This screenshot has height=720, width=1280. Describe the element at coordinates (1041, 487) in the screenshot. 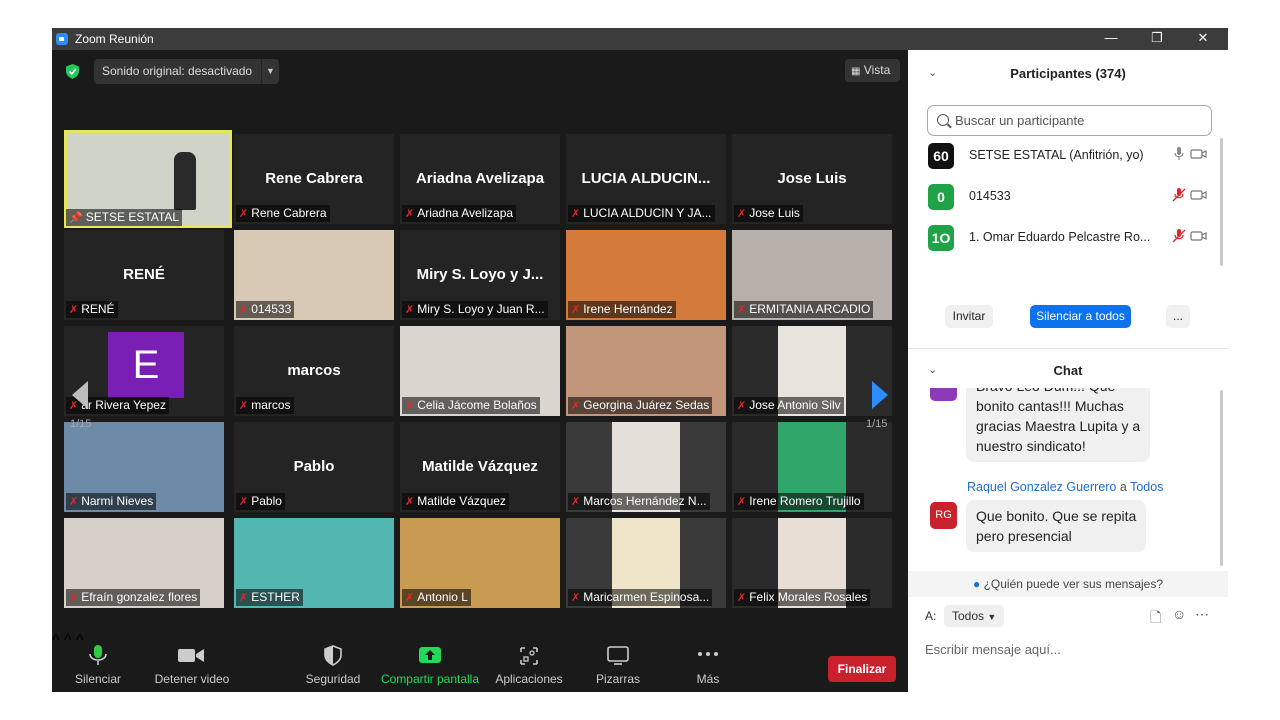

I see `chat-sender-name: Raquel Gonzalez Guerrero` at that location.